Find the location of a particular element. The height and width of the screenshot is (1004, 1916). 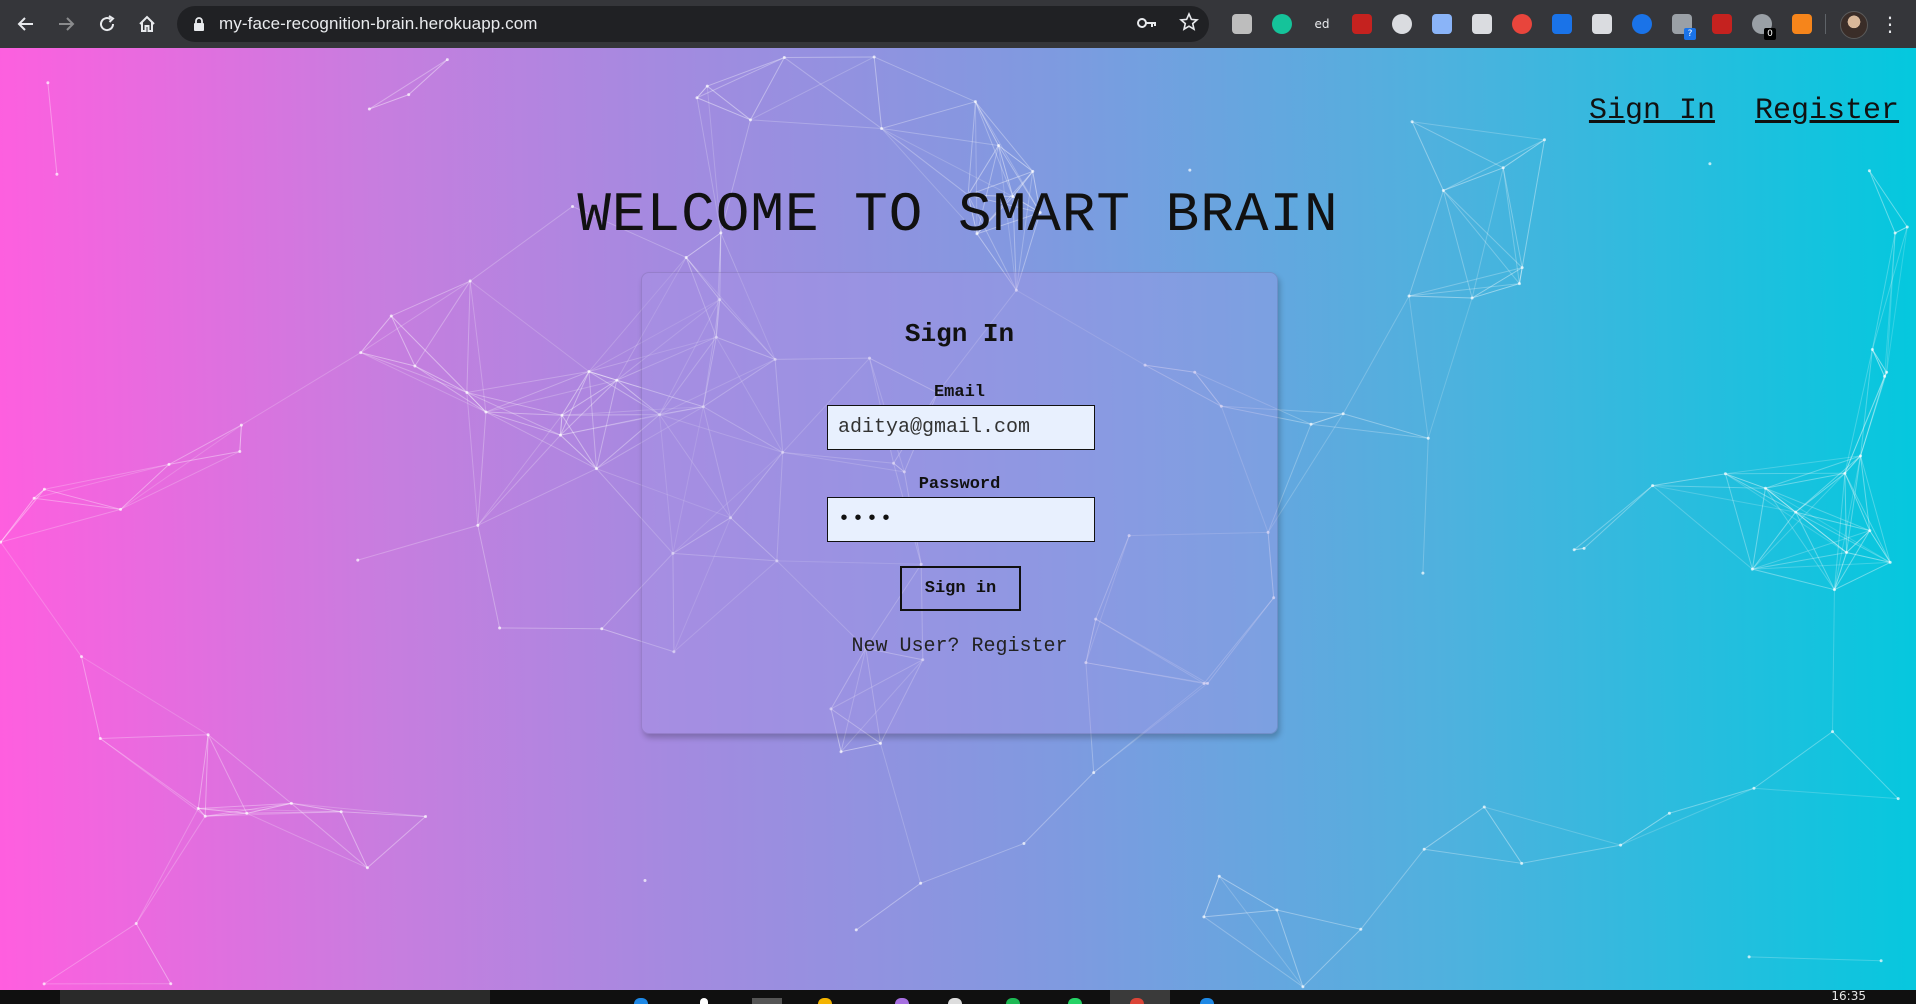

forward-button is located at coordinates (66, 24).